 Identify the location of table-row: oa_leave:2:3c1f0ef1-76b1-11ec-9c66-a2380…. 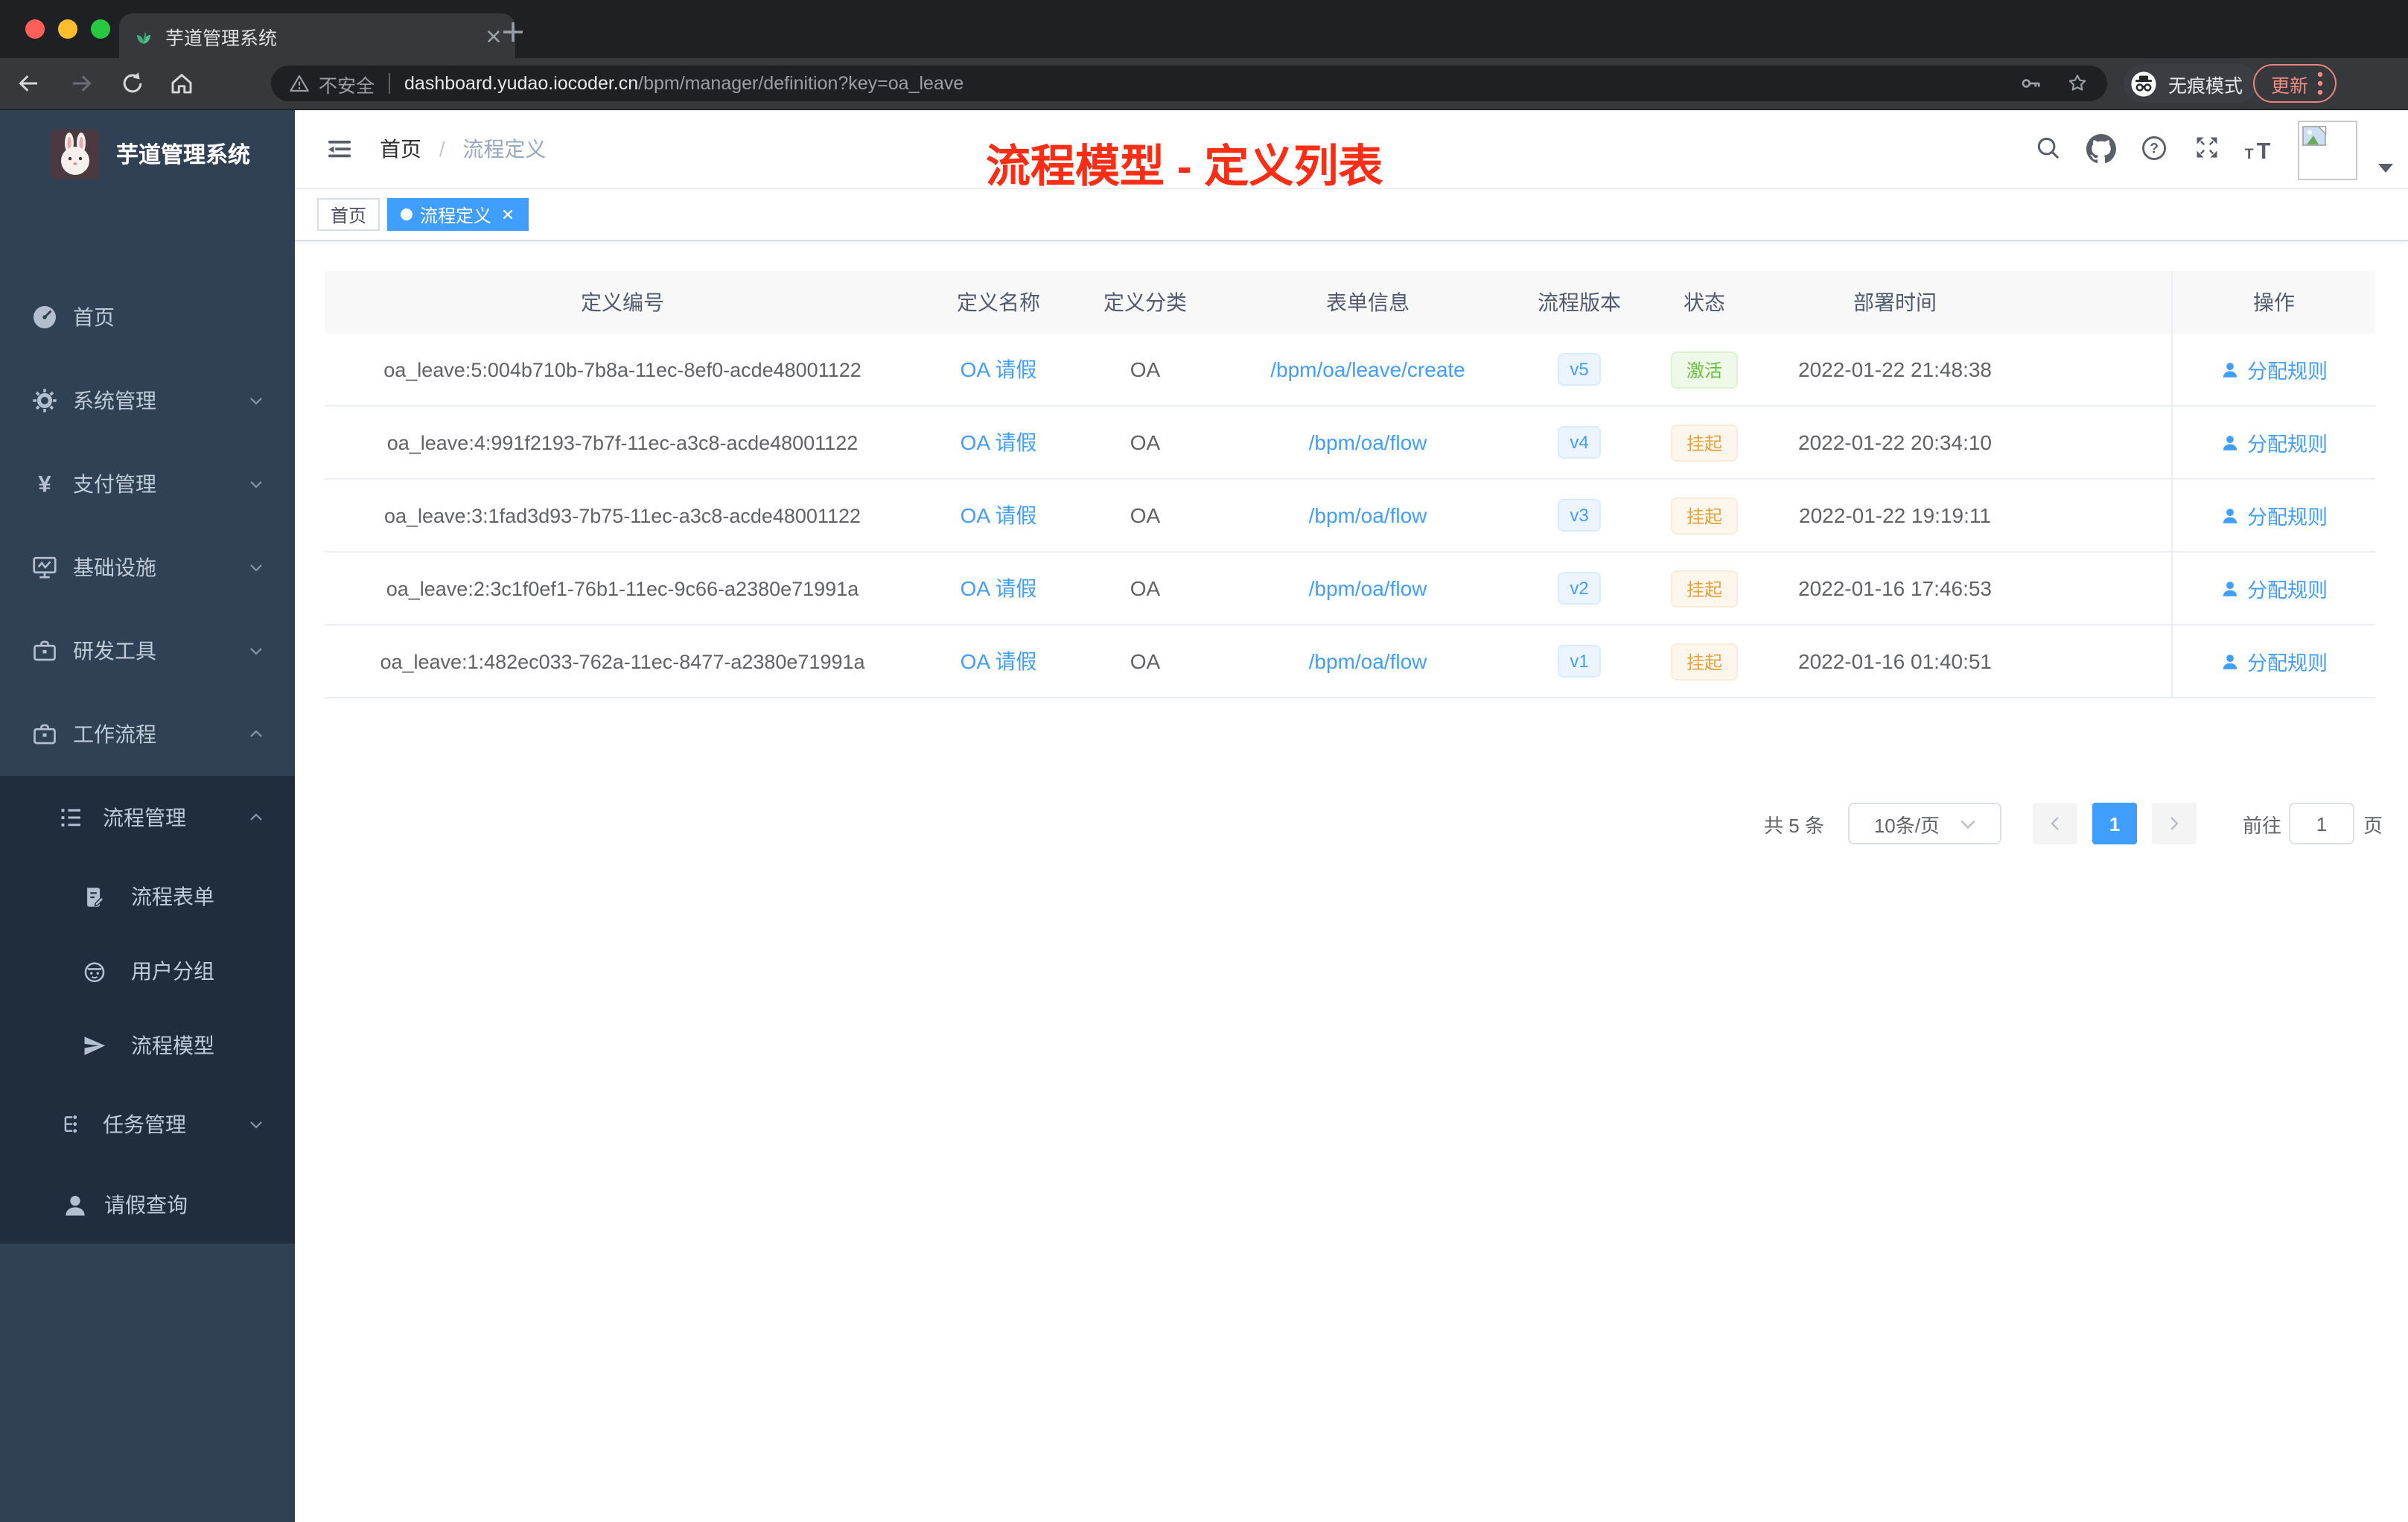
(1350, 589).